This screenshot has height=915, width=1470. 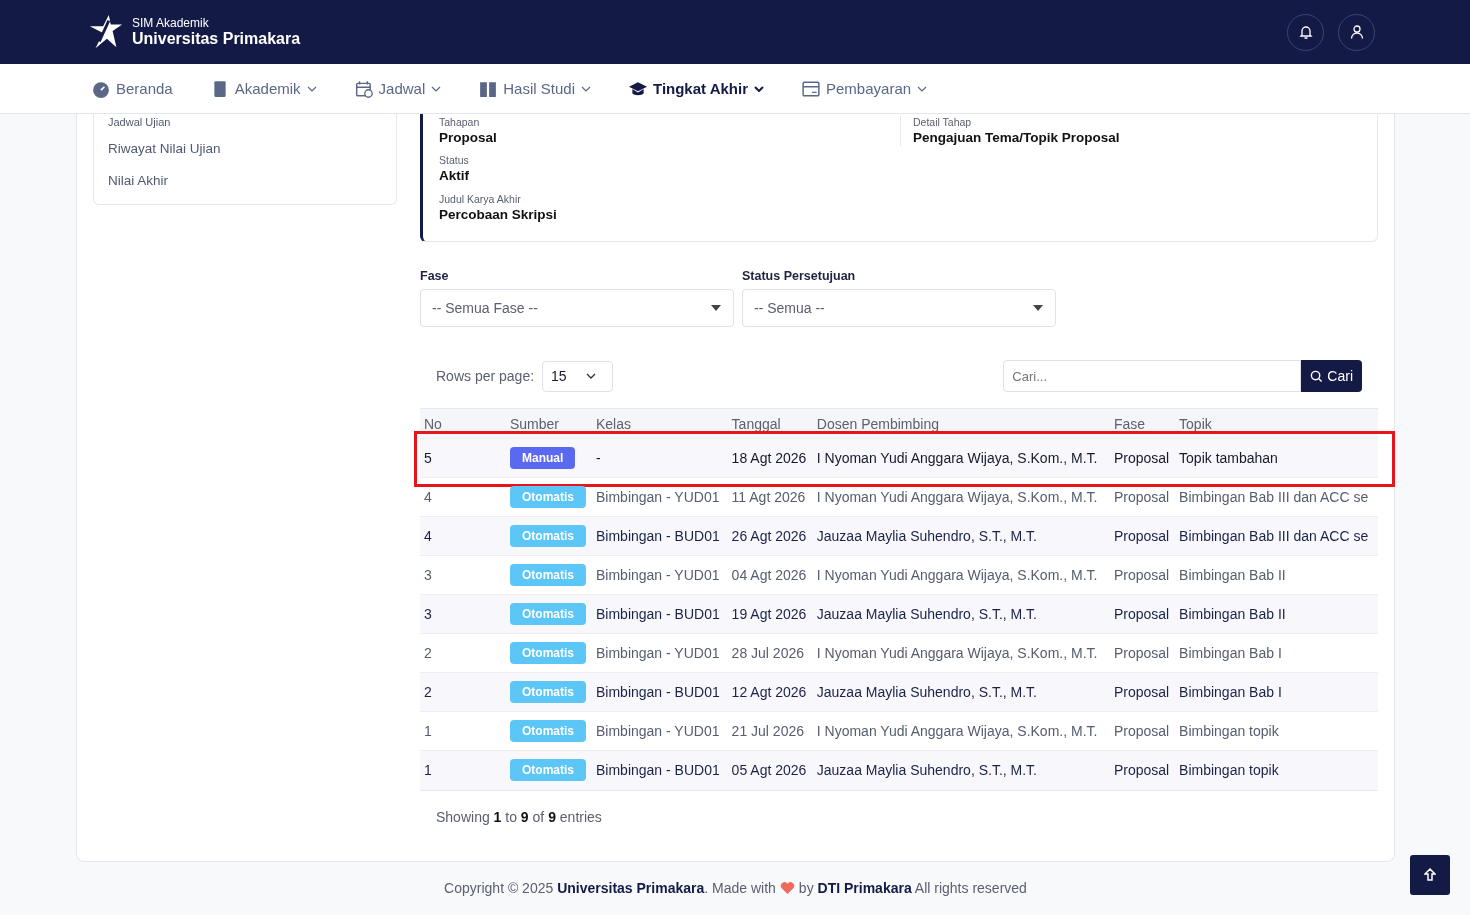 I want to click on sidebar-item: Riwayat Nilai Ujian, so click(x=245, y=150).